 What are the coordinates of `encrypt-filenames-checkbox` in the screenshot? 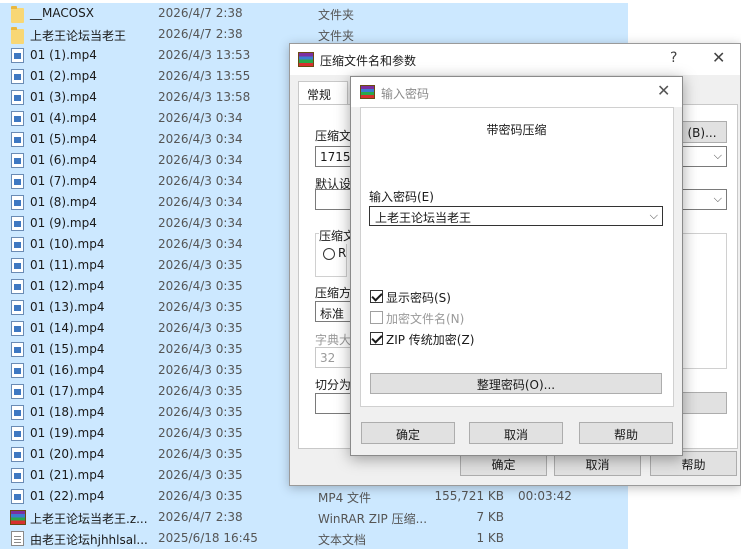 It's located at (376, 317).